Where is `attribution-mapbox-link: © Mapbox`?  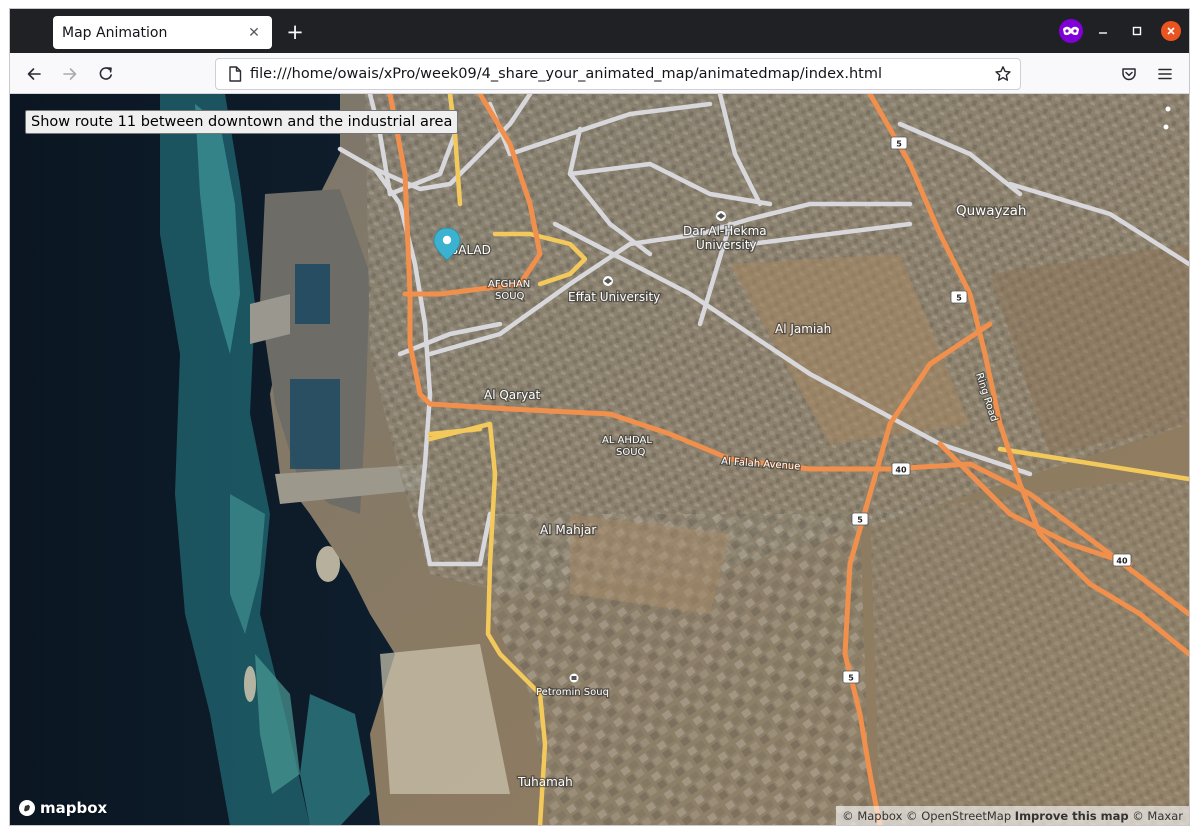 attribution-mapbox-link: © Mapbox is located at coordinates (872, 816).